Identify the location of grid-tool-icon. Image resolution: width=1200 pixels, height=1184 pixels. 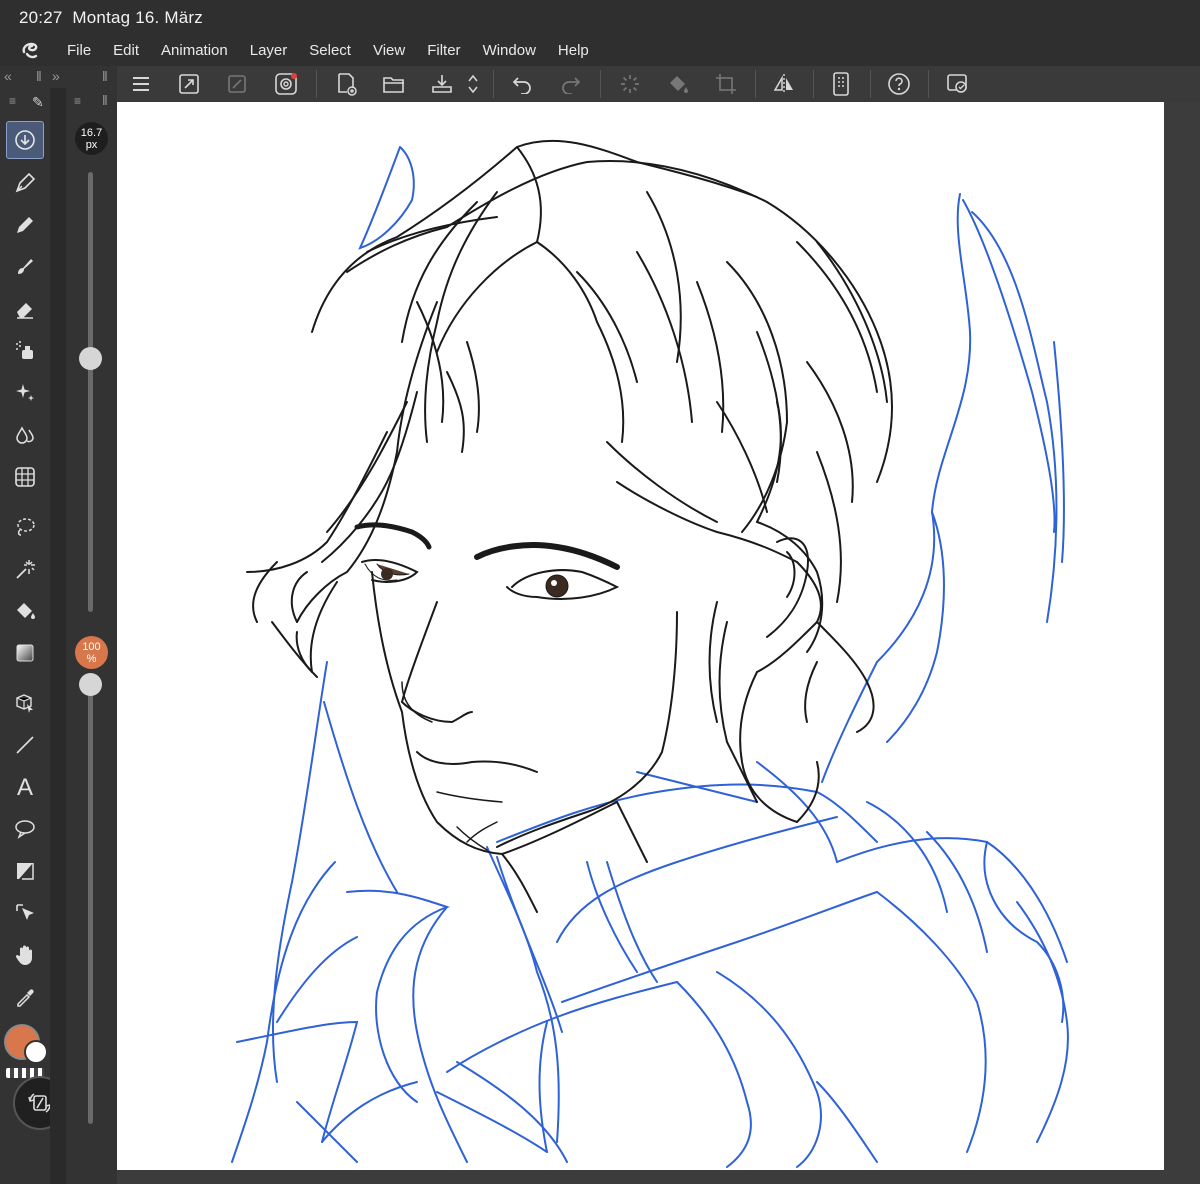
(25, 477).